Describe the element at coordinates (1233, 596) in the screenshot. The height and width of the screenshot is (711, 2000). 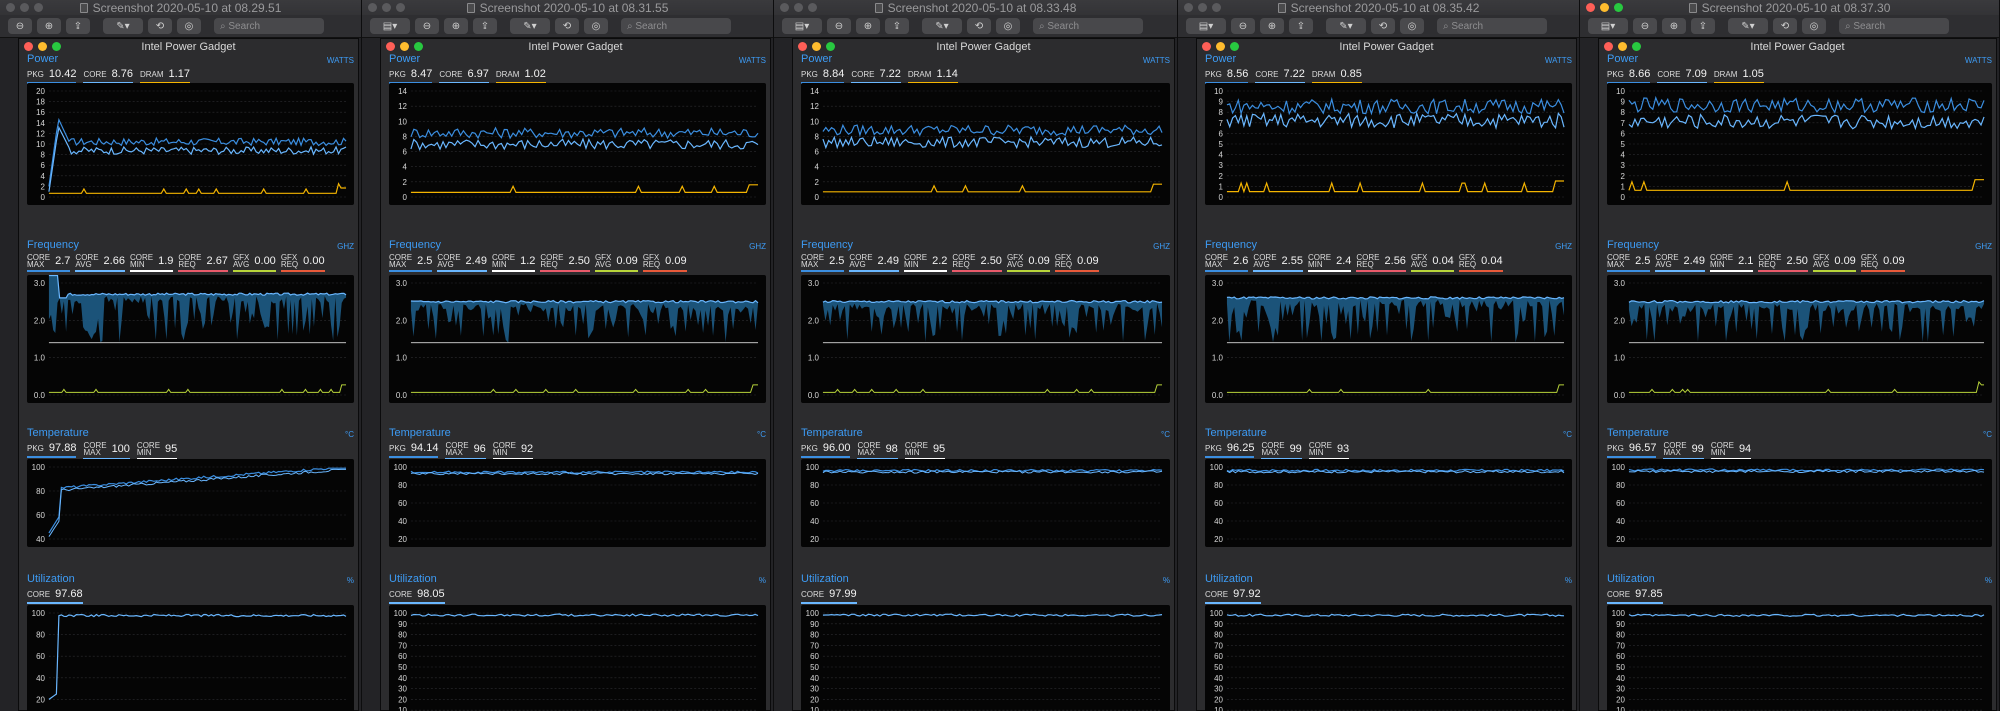
I see `util-core: CORE 97.92` at that location.